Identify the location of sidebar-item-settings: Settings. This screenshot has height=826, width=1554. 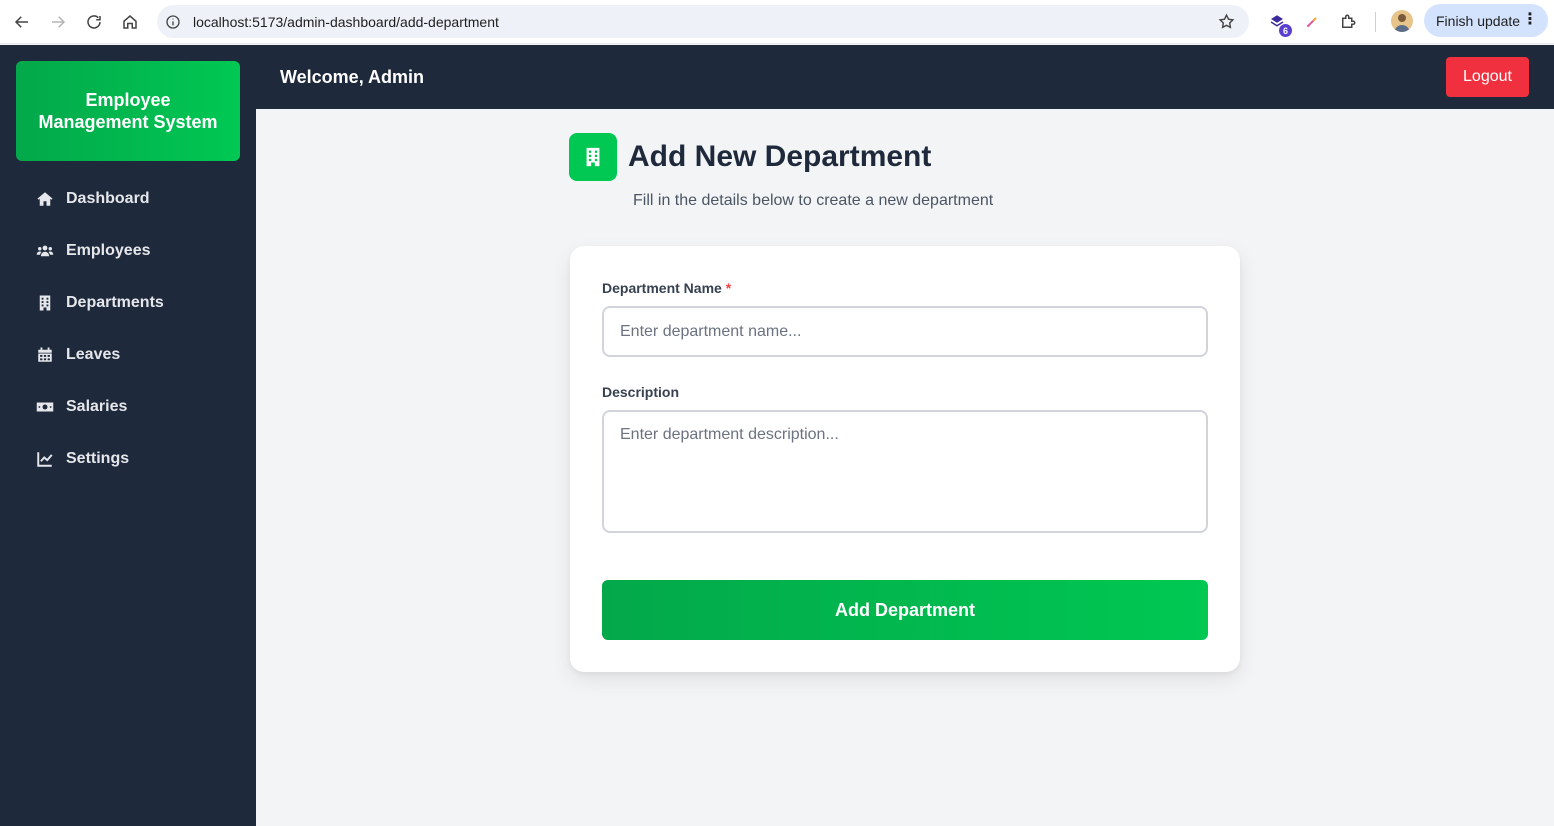
(128, 459).